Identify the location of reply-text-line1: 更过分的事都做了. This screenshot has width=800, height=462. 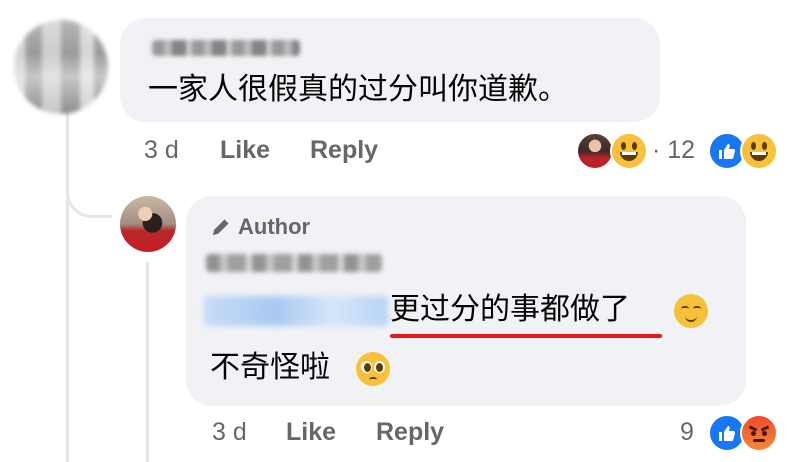
(510, 309).